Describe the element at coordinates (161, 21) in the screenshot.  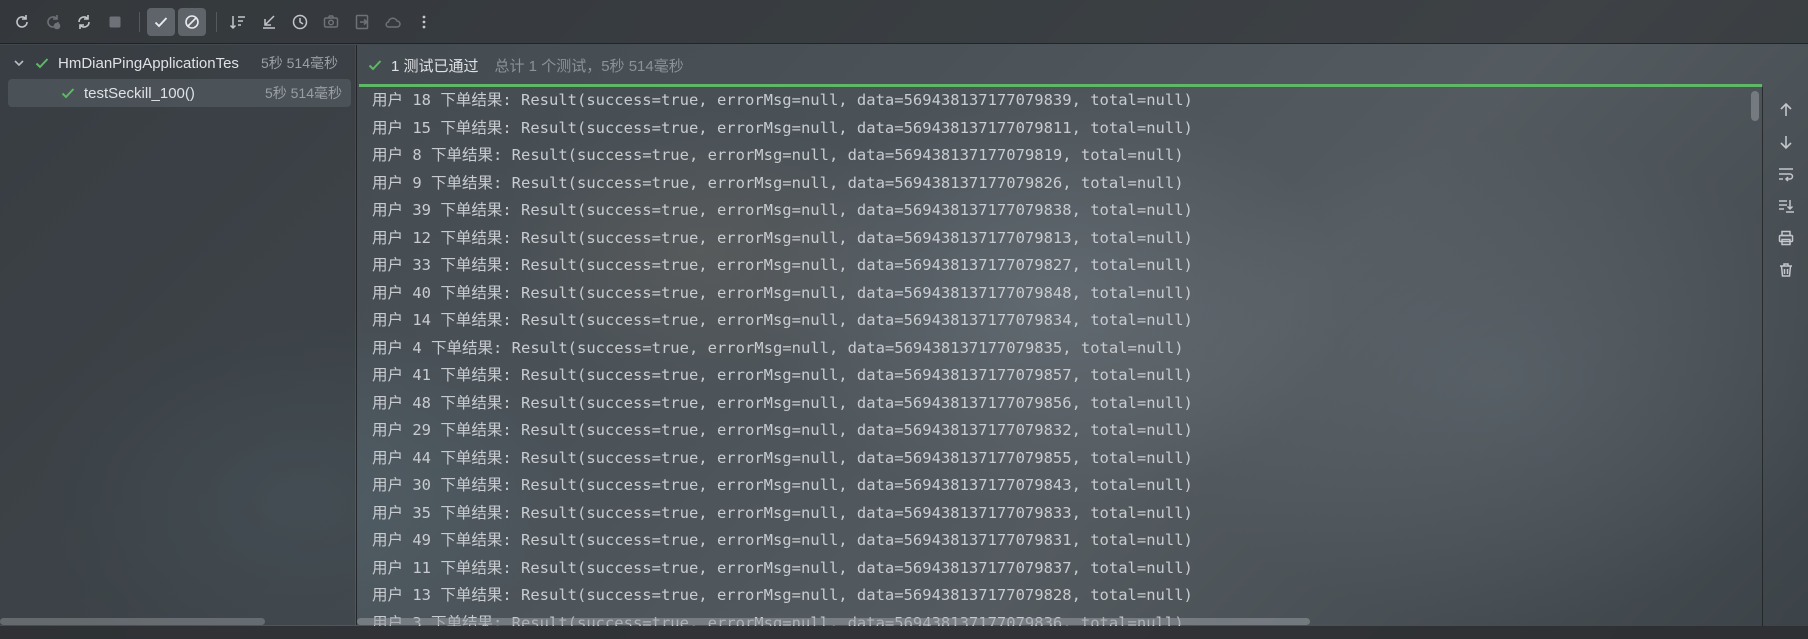
I see `show-passed-icon` at that location.